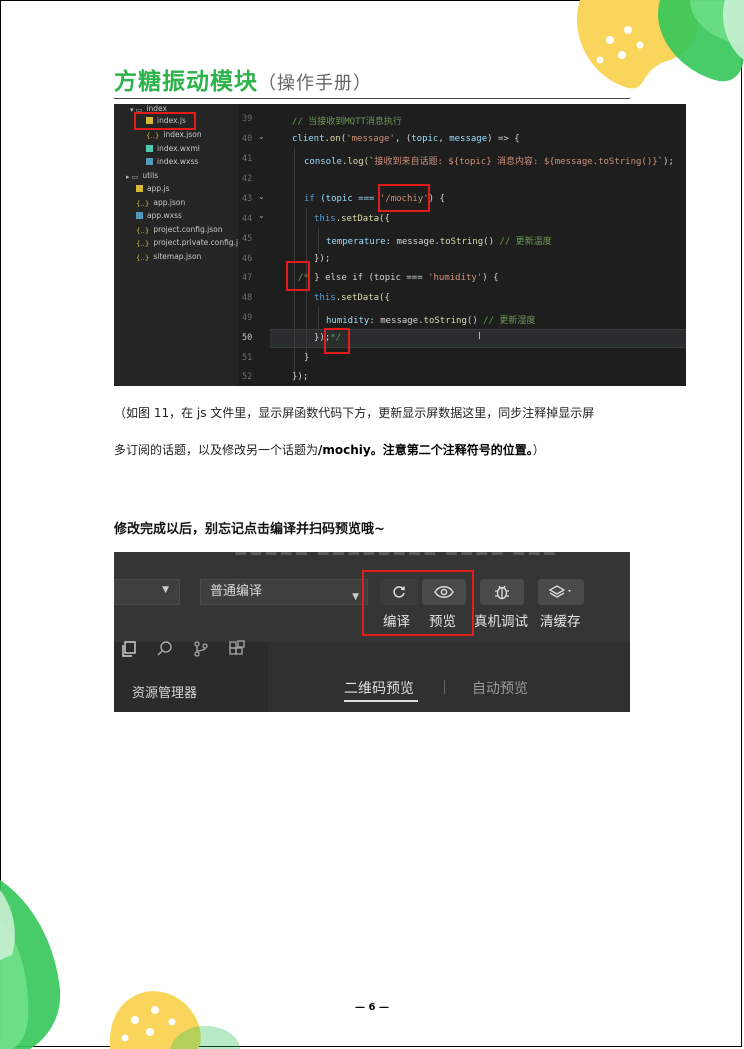 This screenshot has width=744, height=1049. I want to click on line-number: 45, so click(247, 239).